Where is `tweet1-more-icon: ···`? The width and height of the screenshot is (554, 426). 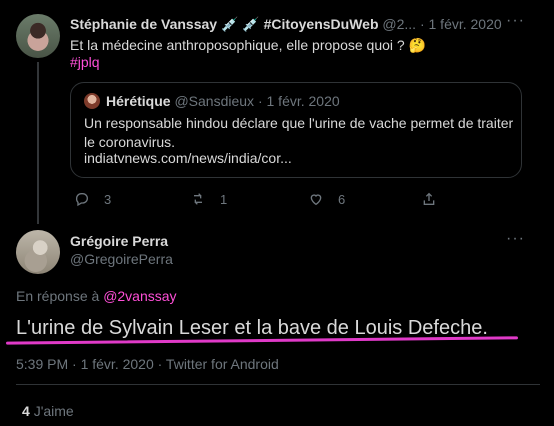 tweet1-more-icon: ··· is located at coordinates (515, 21).